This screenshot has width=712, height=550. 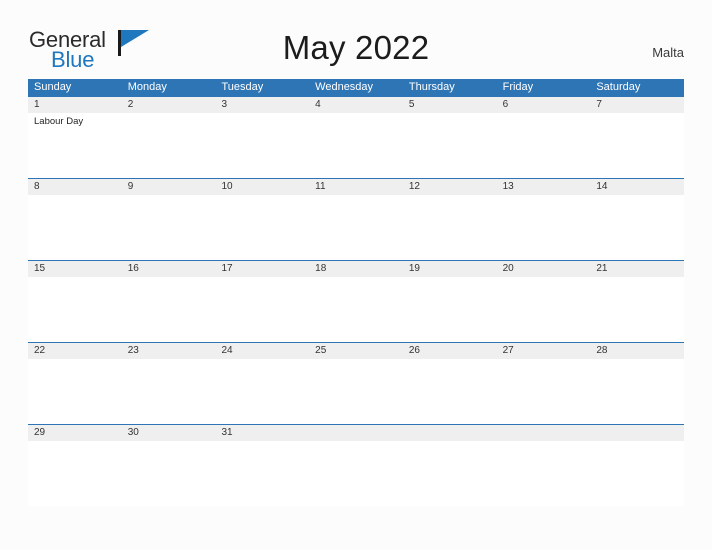 What do you see at coordinates (242, 87) in the screenshot?
I see `weekday-header-tuesday: Tuesday` at bounding box center [242, 87].